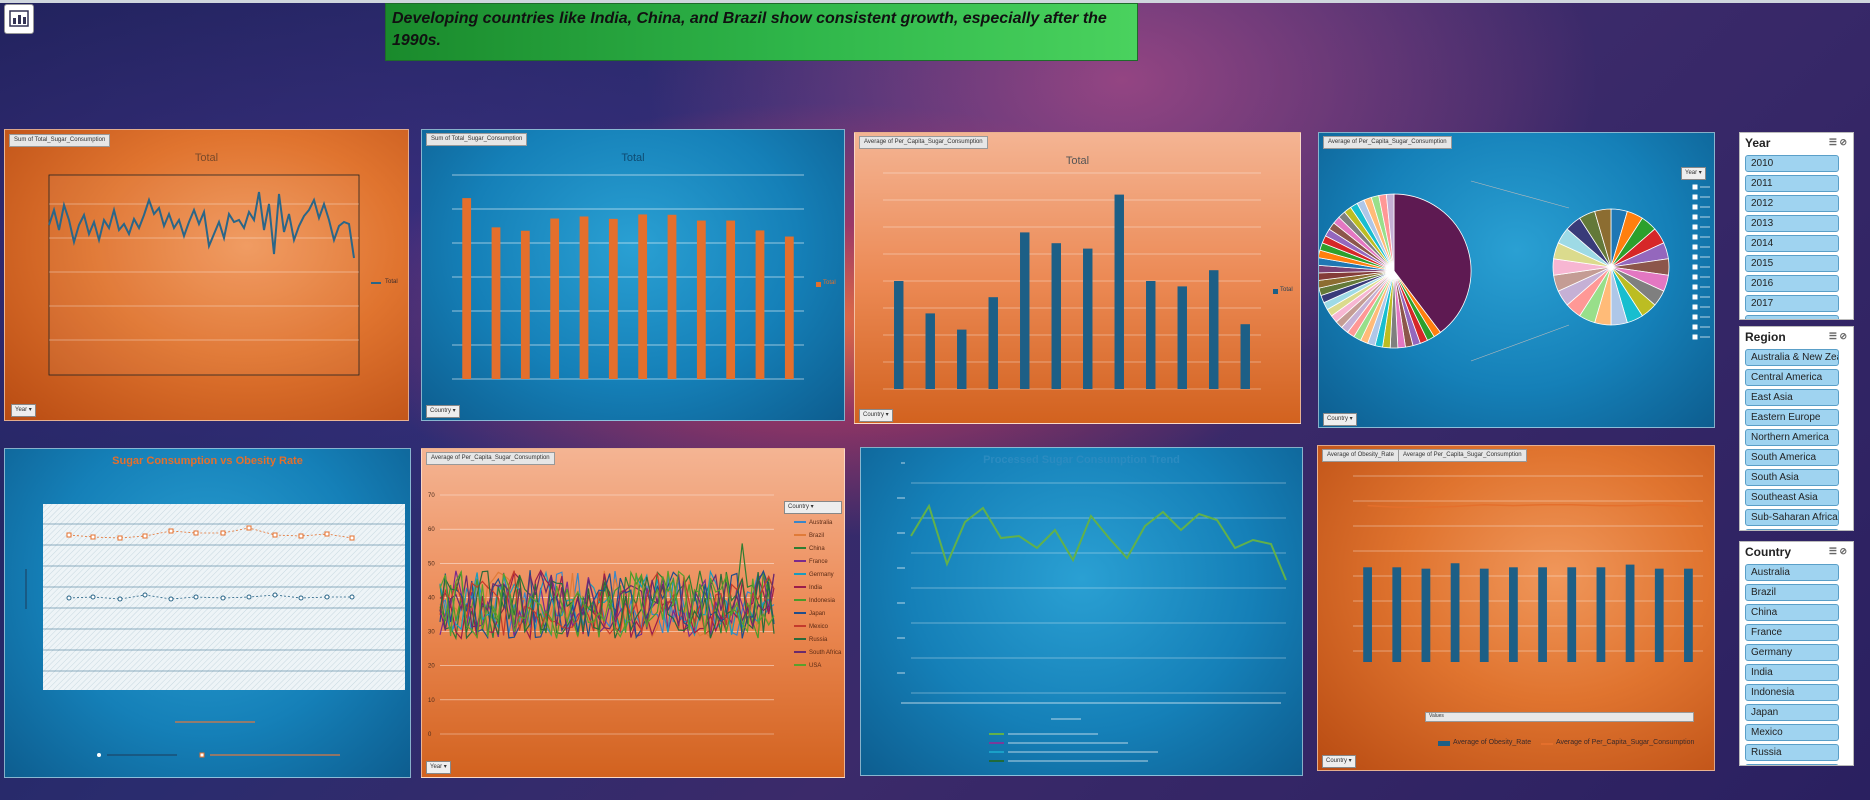 The image size is (1870, 800). I want to click on bar-russia, so click(1630, 613).